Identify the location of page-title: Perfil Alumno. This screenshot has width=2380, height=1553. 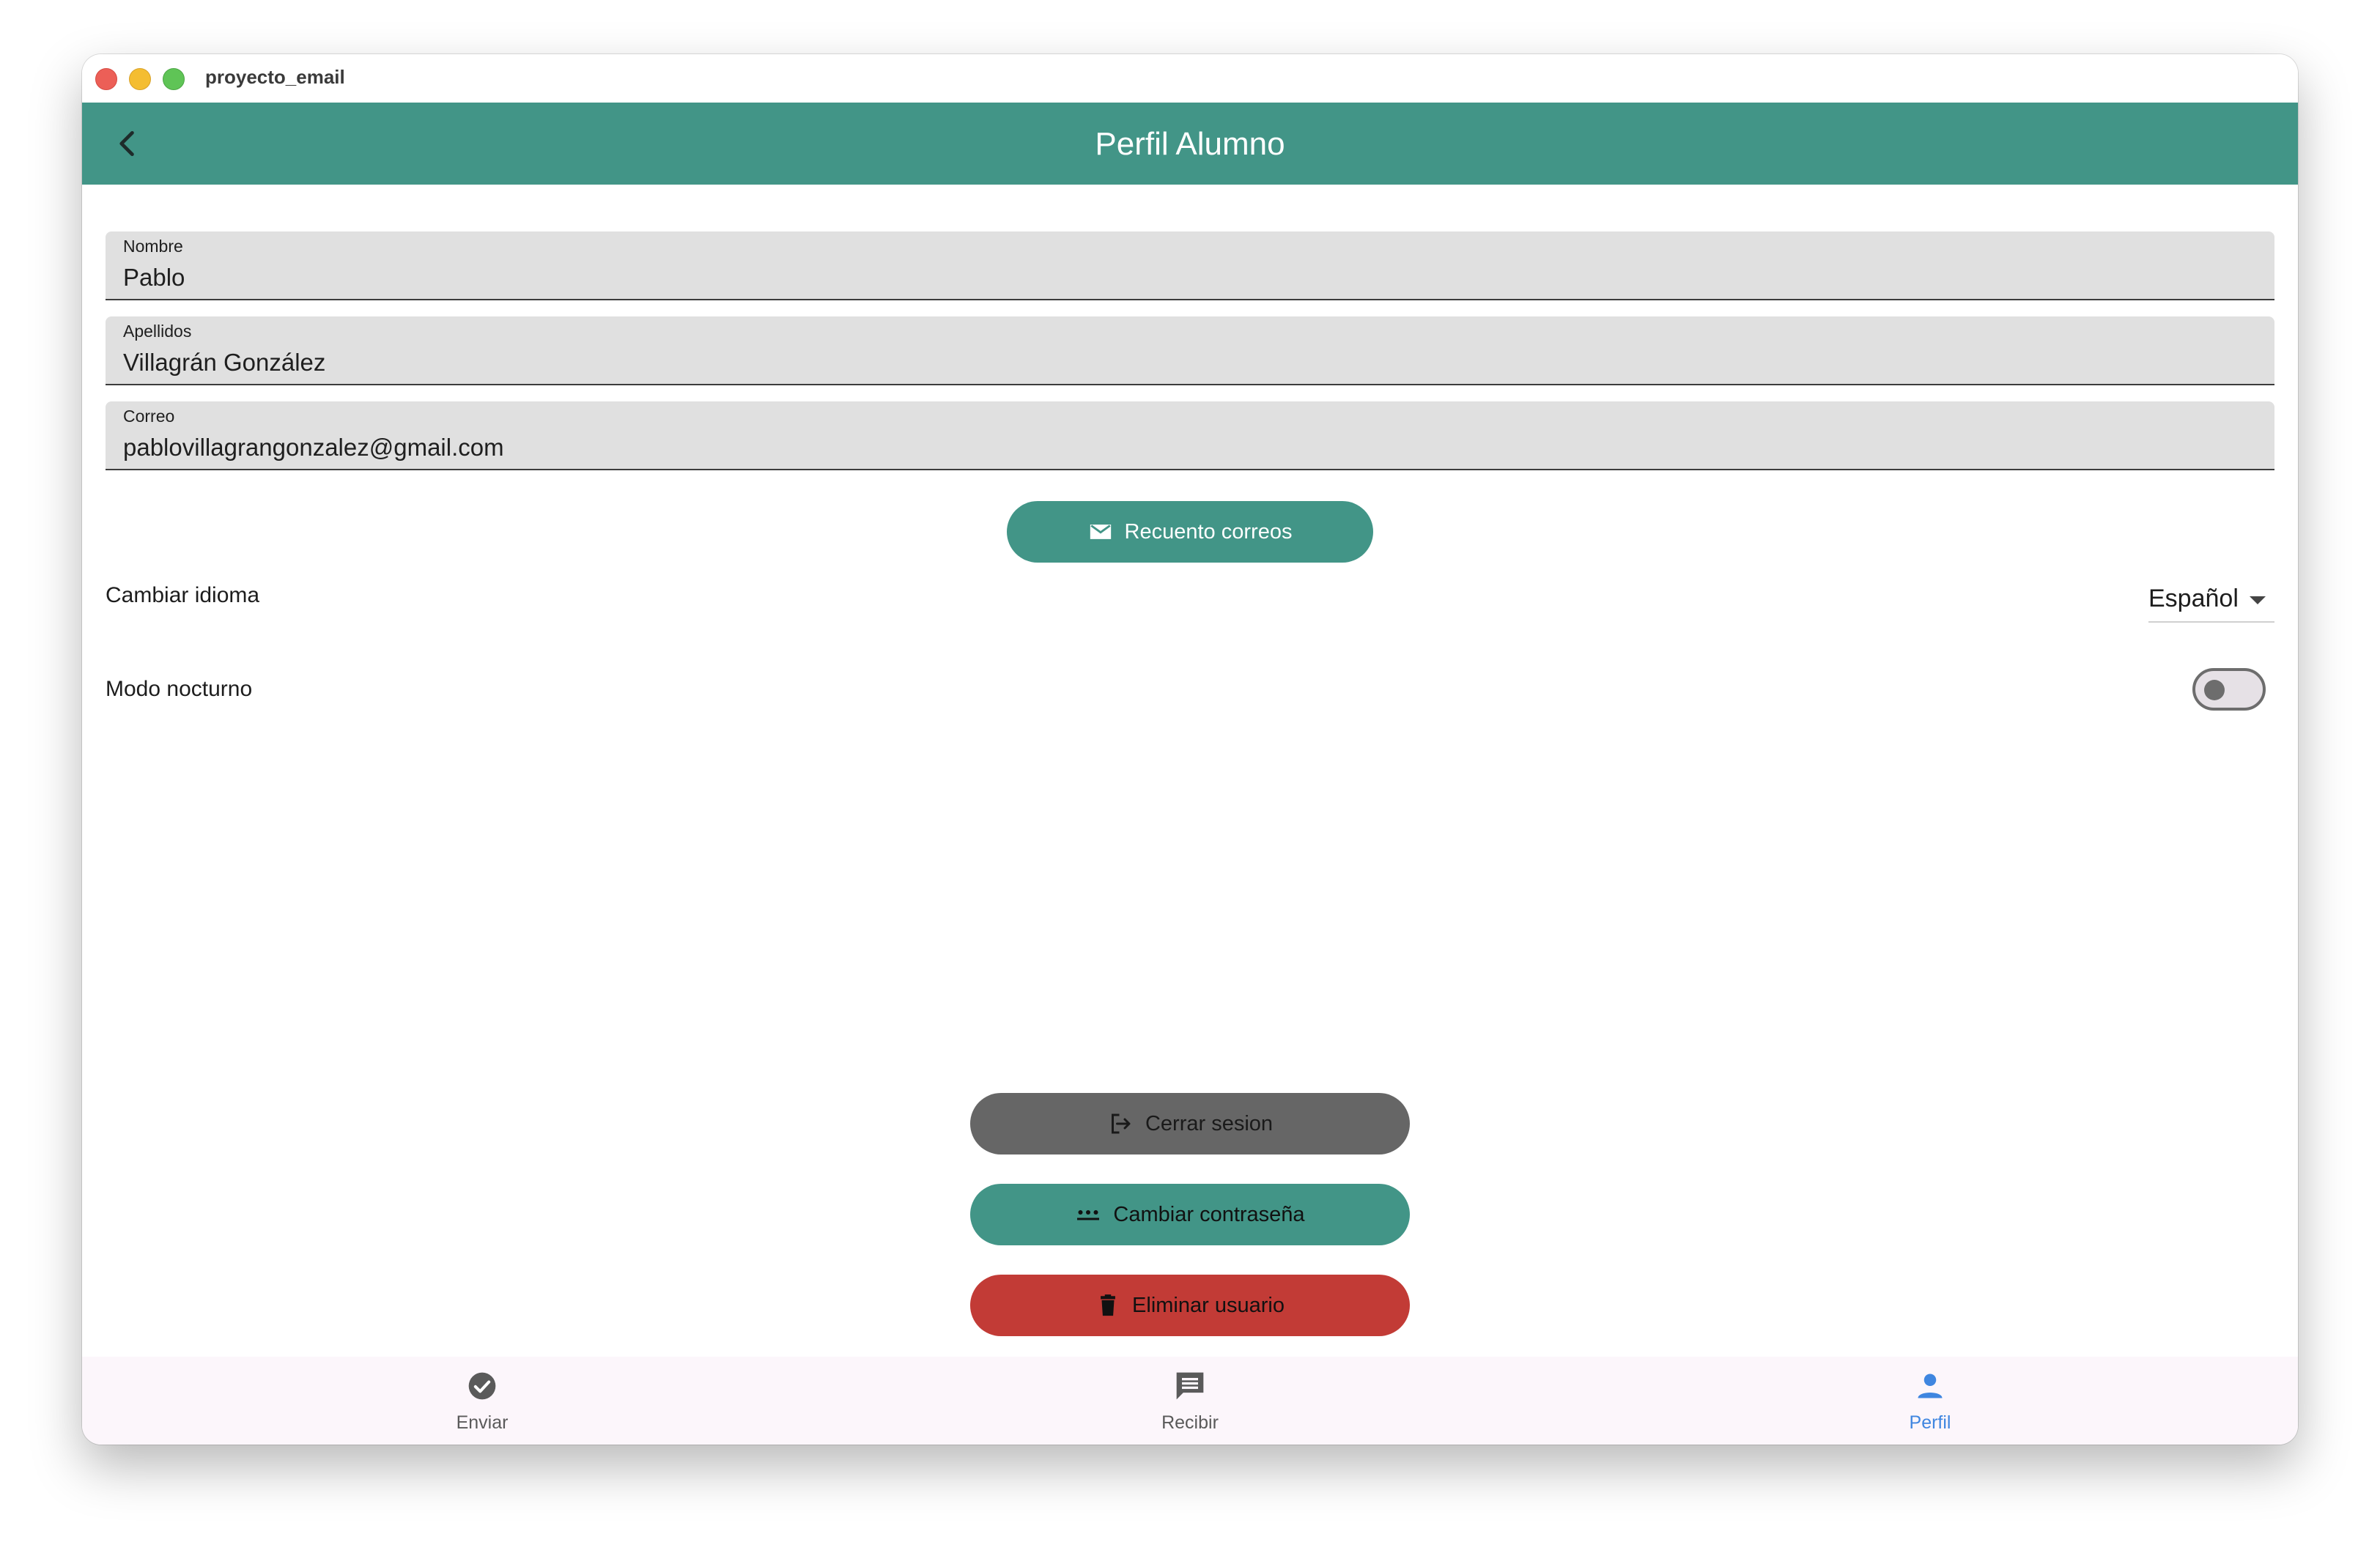
(1190, 144).